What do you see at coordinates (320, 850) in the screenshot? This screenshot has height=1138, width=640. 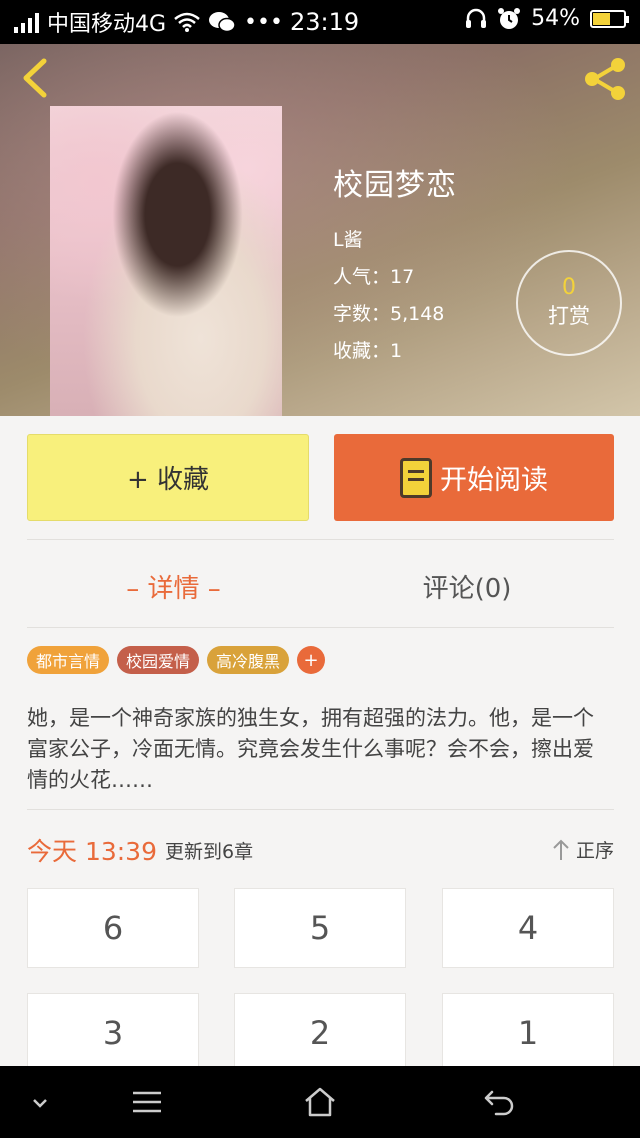 I see `update-row: 今天 13:39 更新到6章 正序` at bounding box center [320, 850].